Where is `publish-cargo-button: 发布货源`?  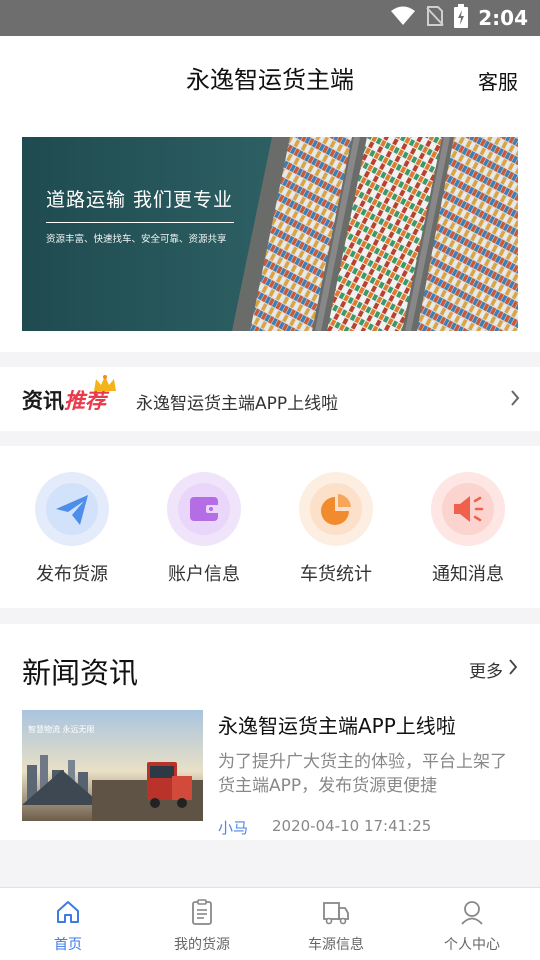 publish-cargo-button: 发布货源 is located at coordinates (72, 529).